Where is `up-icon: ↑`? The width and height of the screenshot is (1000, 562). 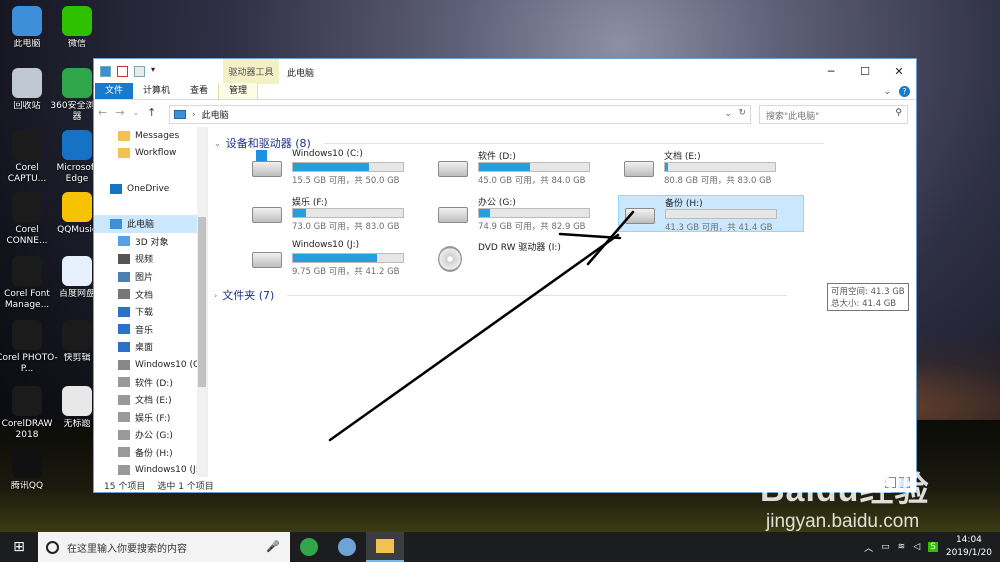
up-icon: ↑ is located at coordinates (151, 112).